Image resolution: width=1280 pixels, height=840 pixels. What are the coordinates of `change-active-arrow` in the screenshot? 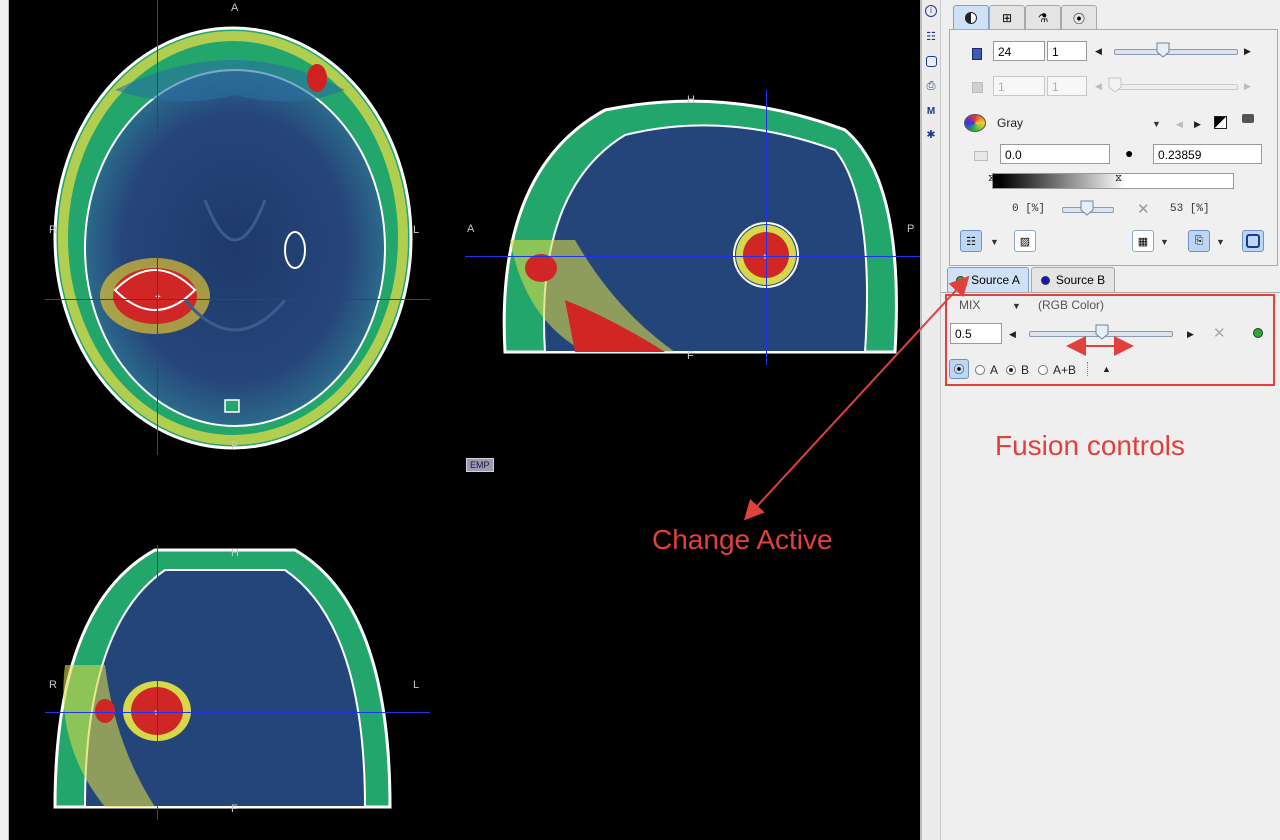 It's located at (856, 398).